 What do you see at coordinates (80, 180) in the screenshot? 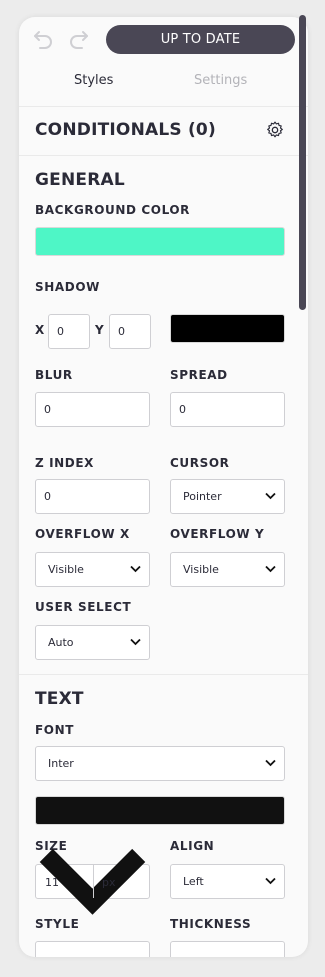
I see `general-title: GENERAL` at bounding box center [80, 180].